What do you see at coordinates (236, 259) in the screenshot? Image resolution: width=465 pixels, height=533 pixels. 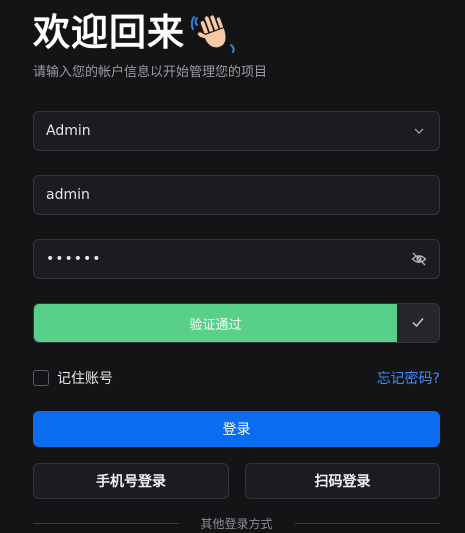 I see `password-input: ••••••` at bounding box center [236, 259].